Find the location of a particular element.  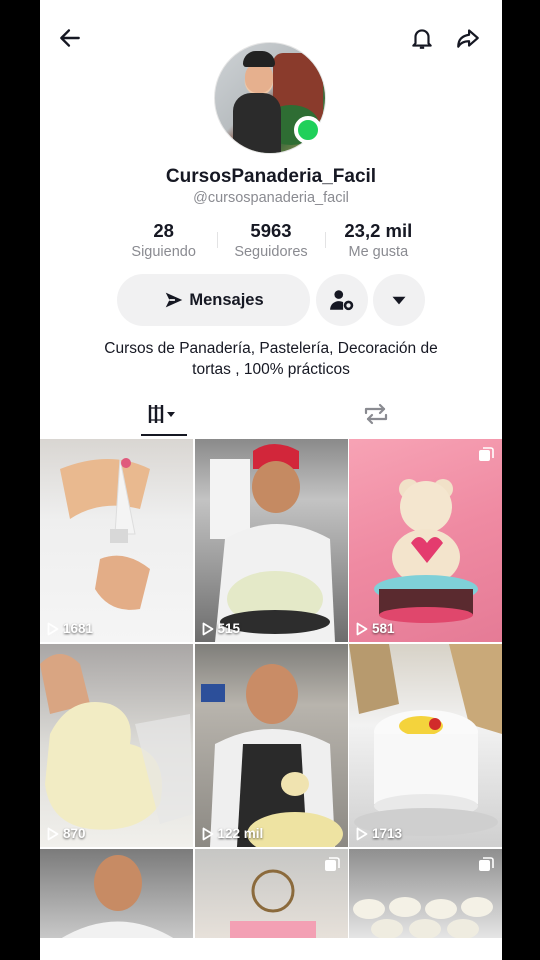

view-count-value: 1713 is located at coordinates (387, 833).